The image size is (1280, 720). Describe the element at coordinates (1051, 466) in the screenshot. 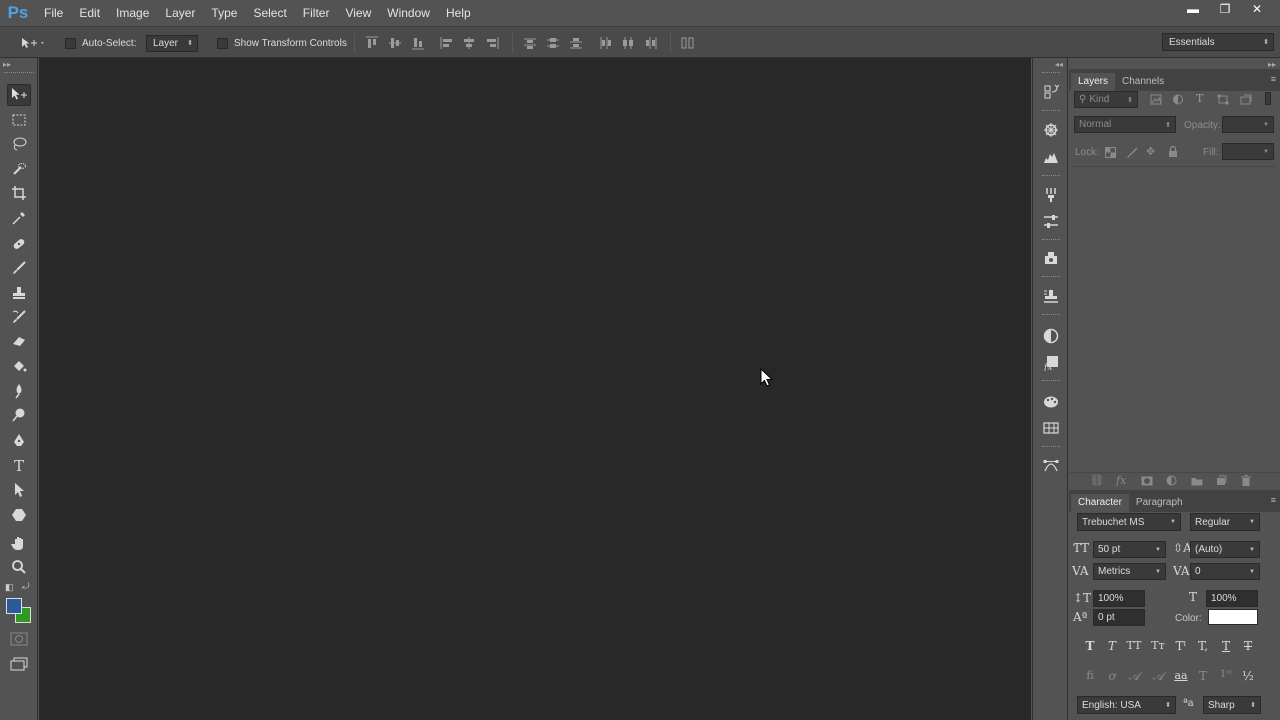

I see `paths-panel-icon` at that location.